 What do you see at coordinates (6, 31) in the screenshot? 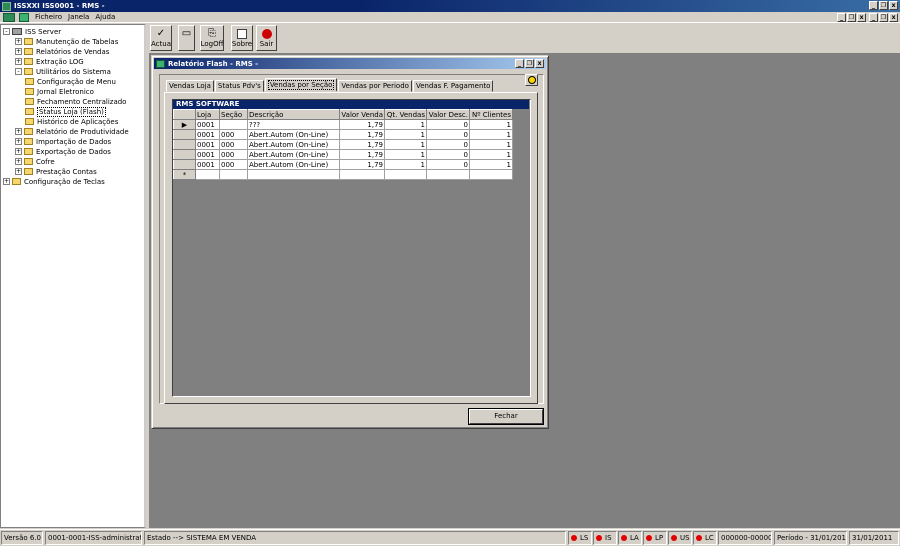
I see `collapse-icon: -` at bounding box center [6, 31].